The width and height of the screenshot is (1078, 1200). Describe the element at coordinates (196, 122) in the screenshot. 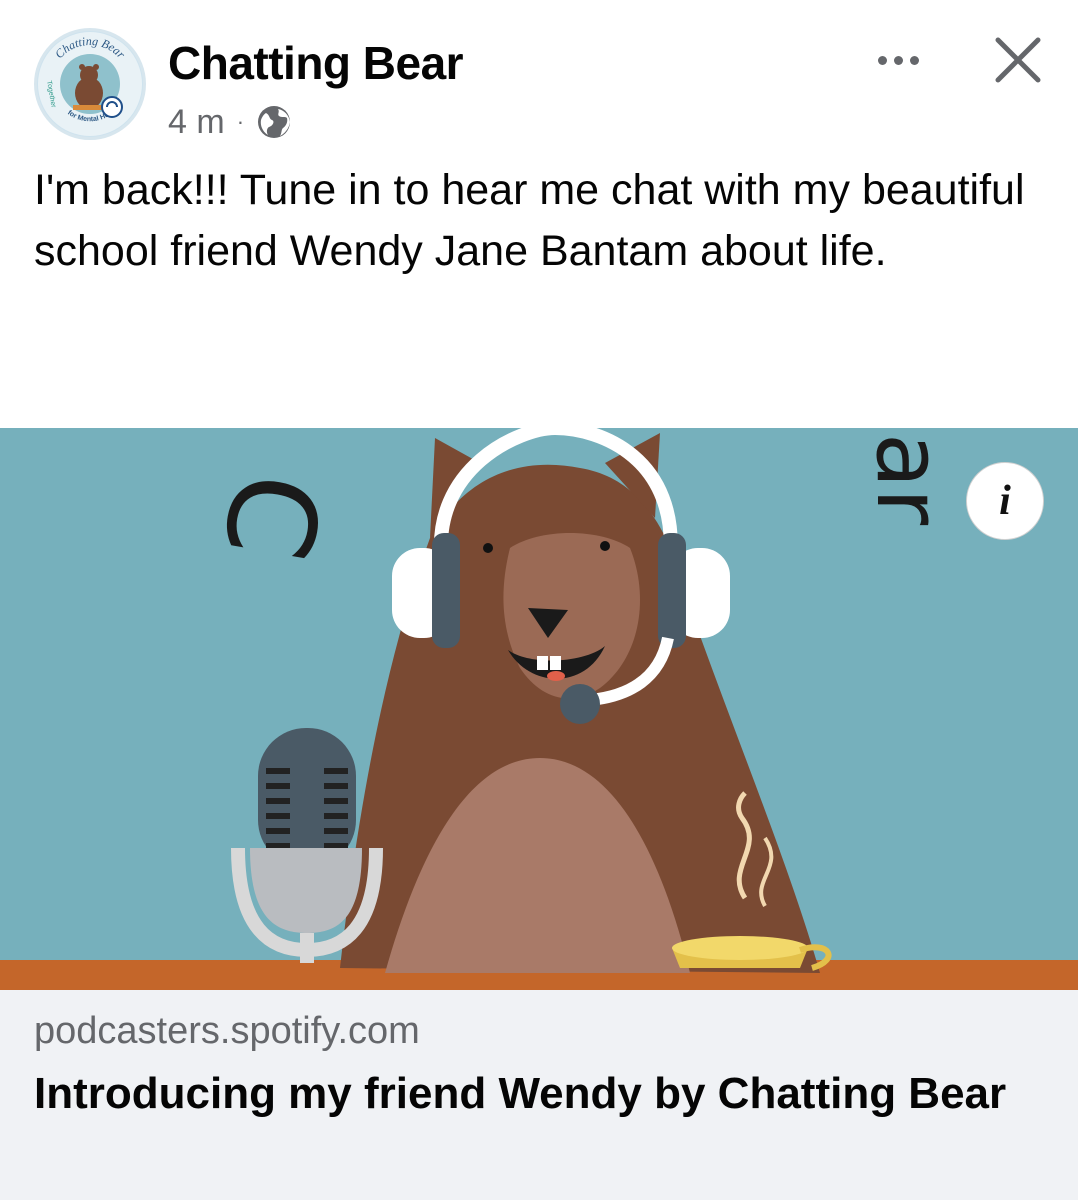

I see `post-time: 4 m` at that location.